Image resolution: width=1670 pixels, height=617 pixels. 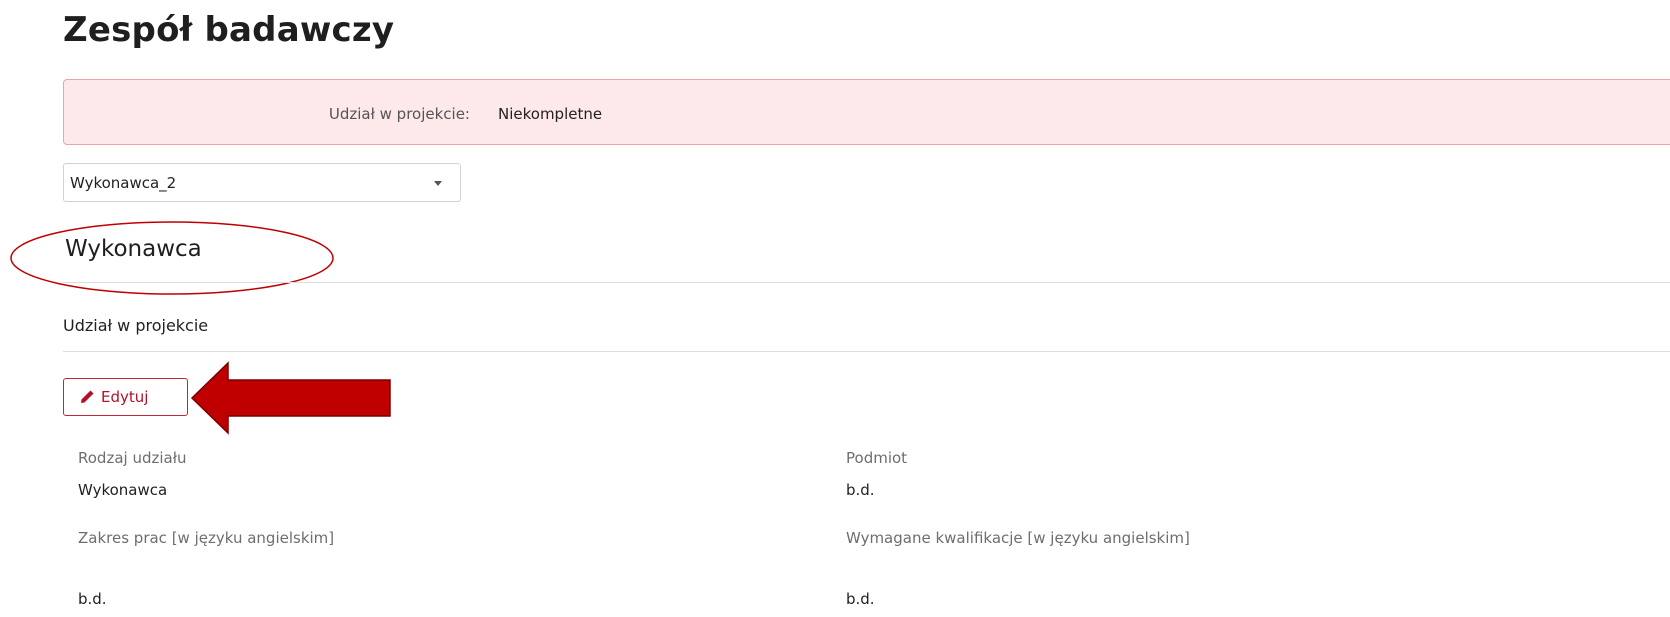 What do you see at coordinates (132, 458) in the screenshot?
I see `participation-type-label: Rodzaj udziału` at bounding box center [132, 458].